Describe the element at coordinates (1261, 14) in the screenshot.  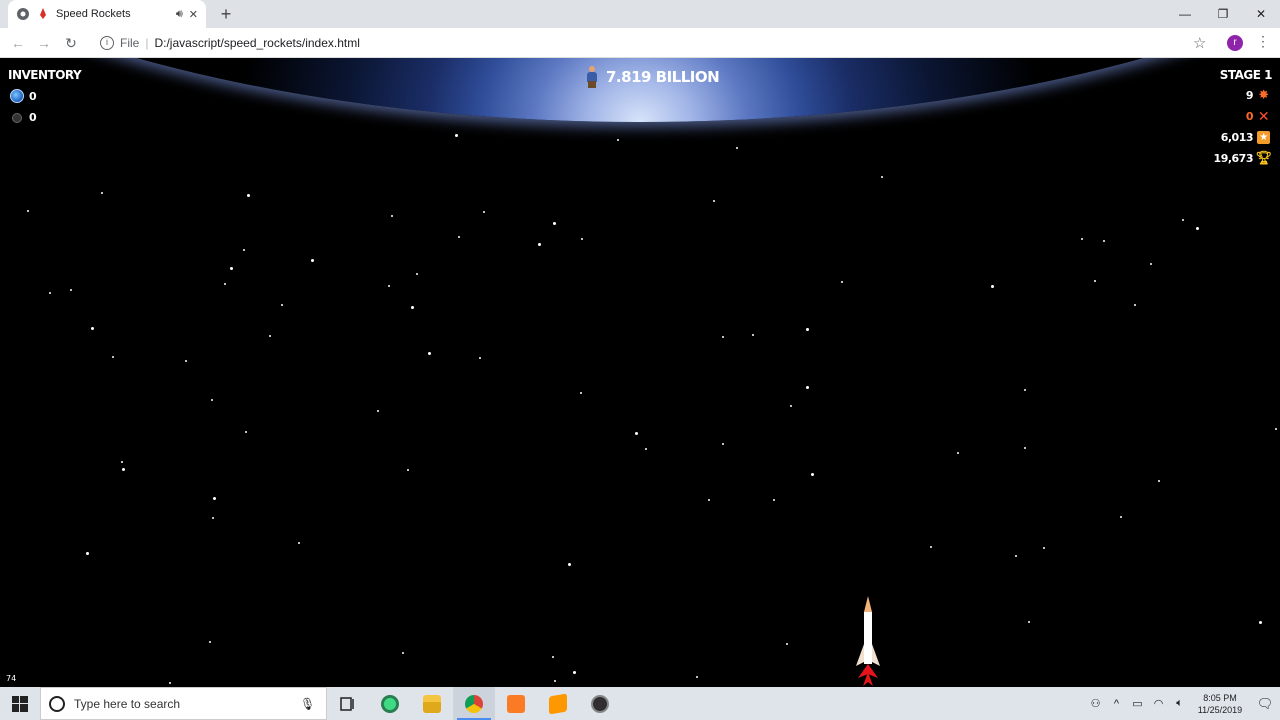
I see `close-window-button: ✕` at that location.